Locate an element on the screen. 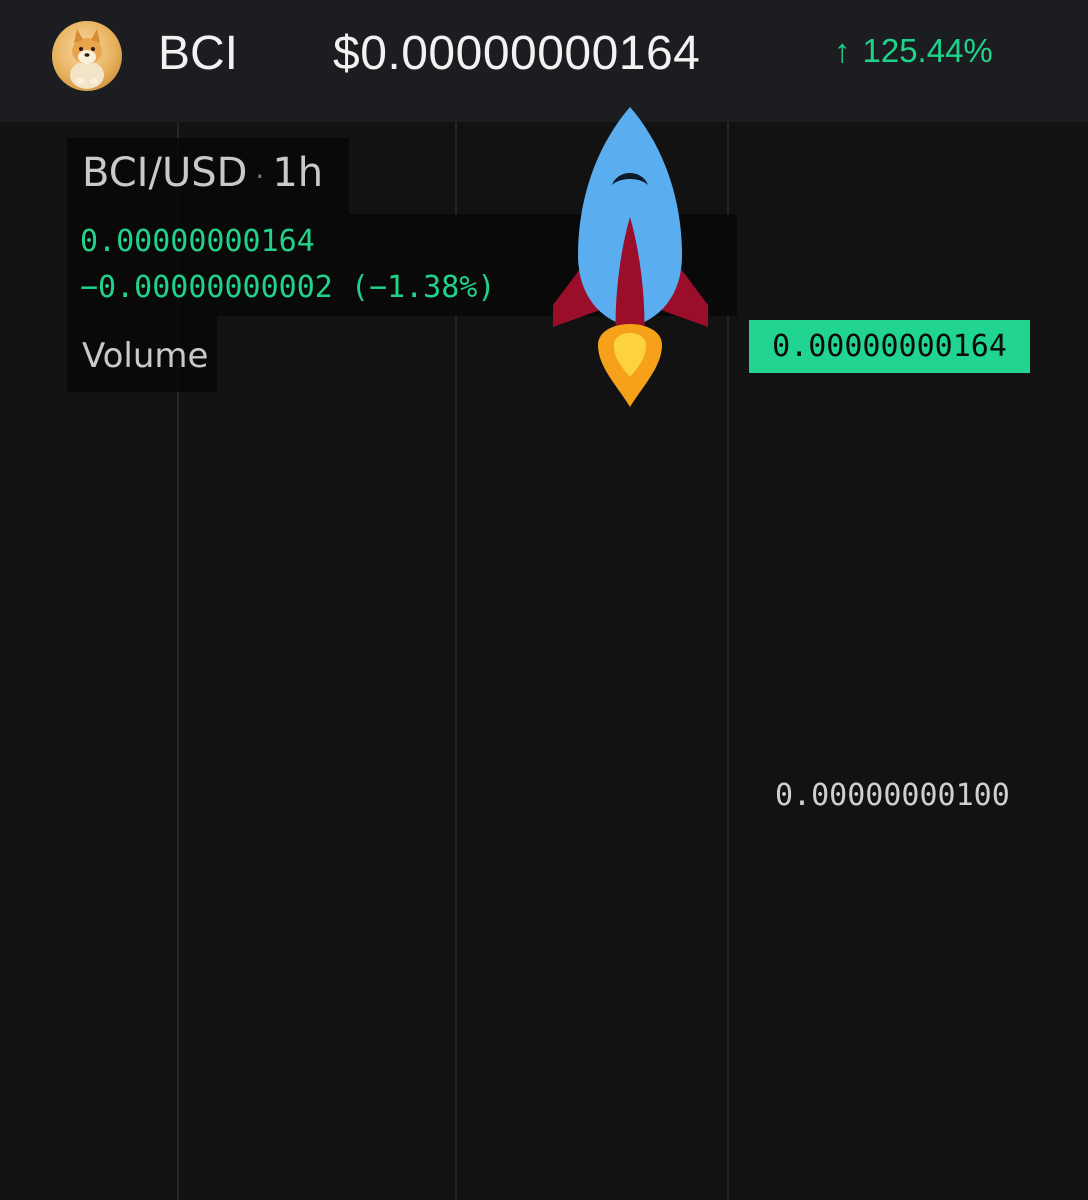  y-axis-tick-label: 0.00000000100 is located at coordinates (892, 795).